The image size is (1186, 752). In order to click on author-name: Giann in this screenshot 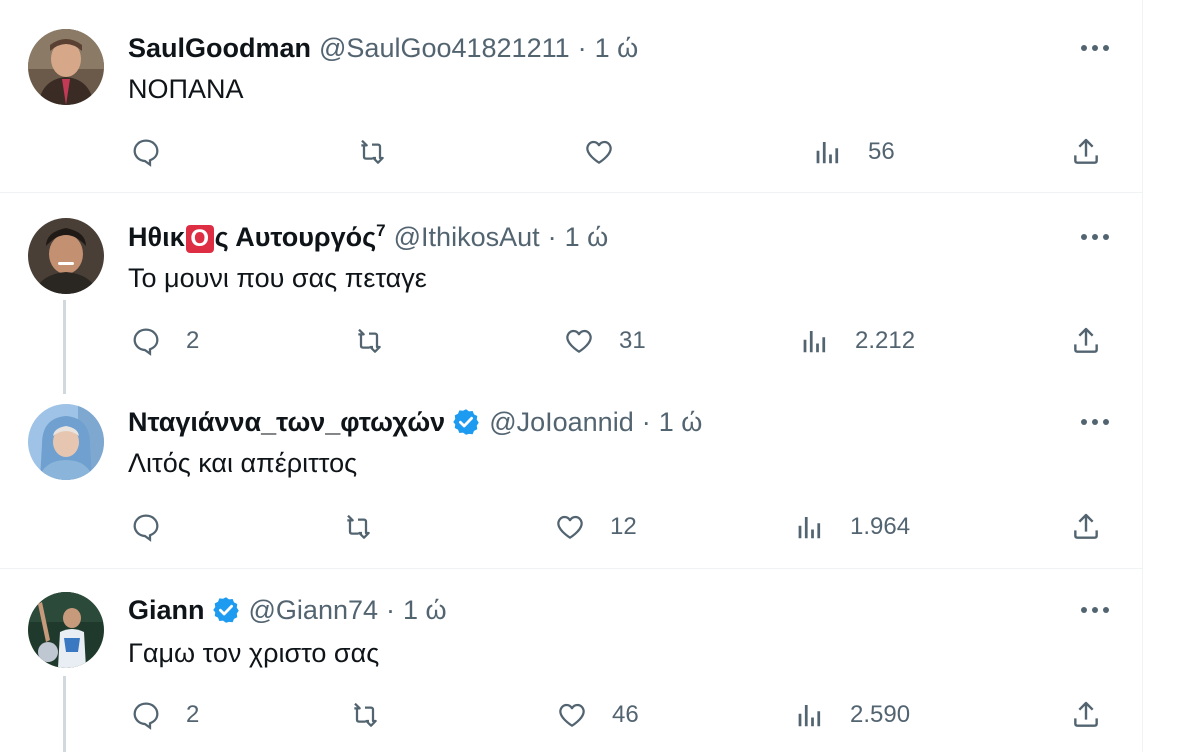, I will do `click(166, 610)`.